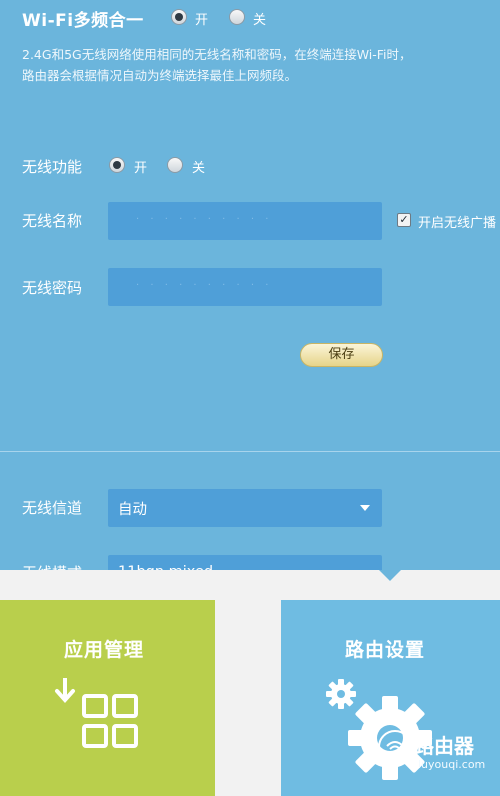 The image size is (500, 796). I want to click on wireless-password-input: · · · · · · · · · ·, so click(245, 287).